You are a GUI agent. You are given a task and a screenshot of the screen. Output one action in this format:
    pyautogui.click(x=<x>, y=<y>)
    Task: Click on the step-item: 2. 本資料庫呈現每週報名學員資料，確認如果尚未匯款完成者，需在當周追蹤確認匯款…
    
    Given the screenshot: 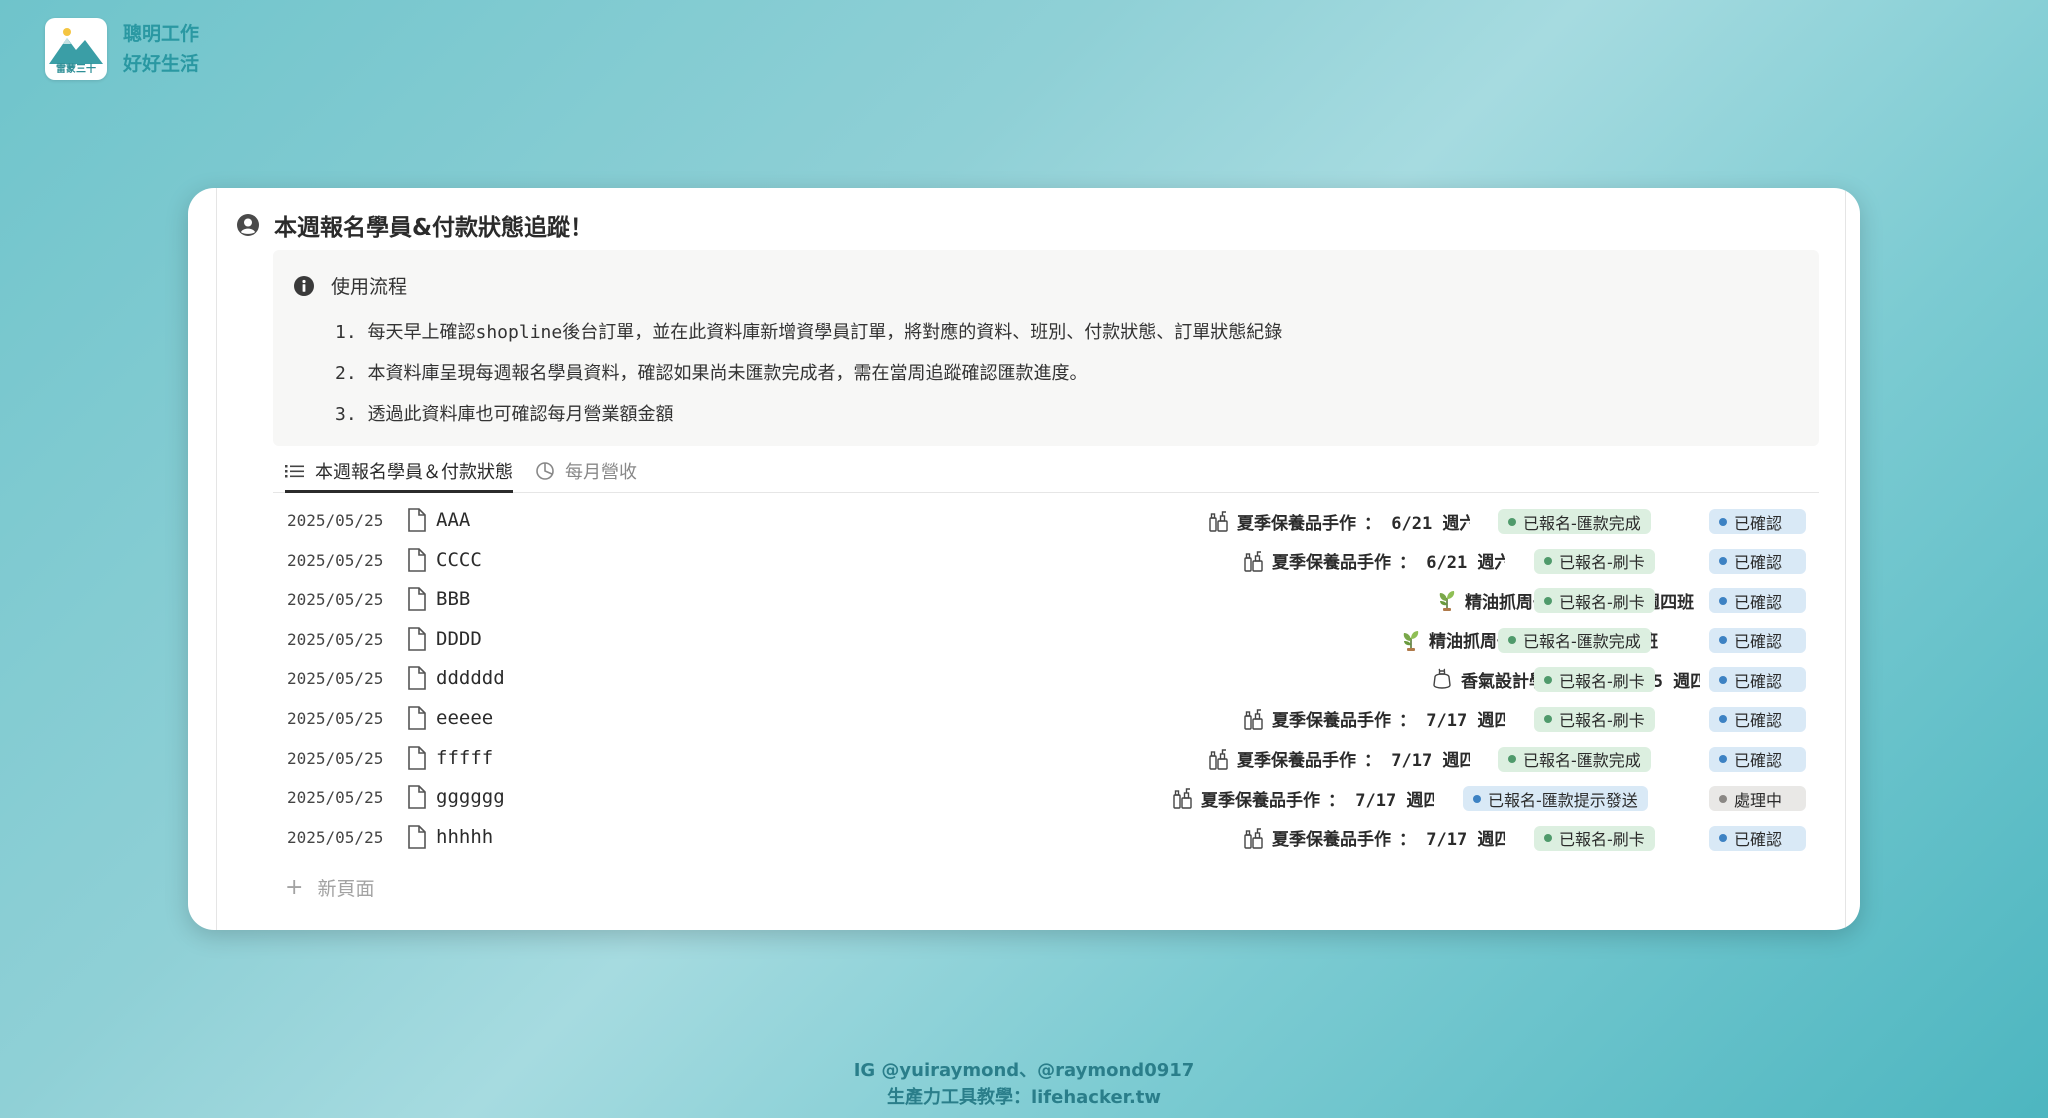 What is the action you would take?
    pyautogui.click(x=711, y=373)
    